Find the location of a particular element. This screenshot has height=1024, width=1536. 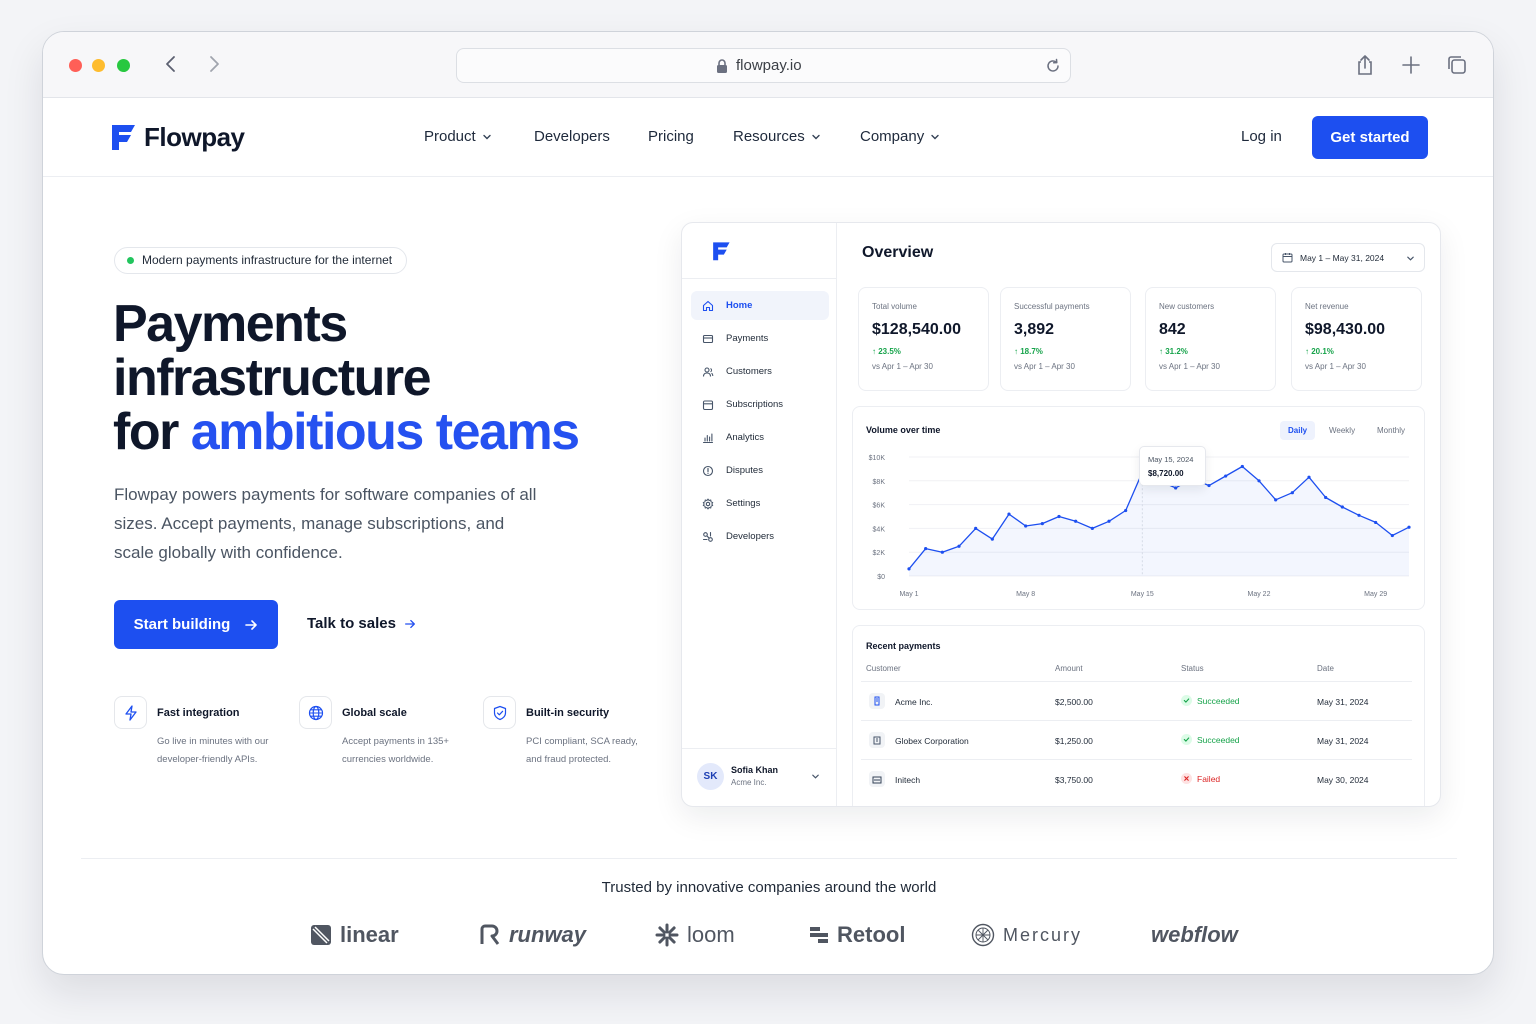

close-window-button is located at coordinates (75, 65).